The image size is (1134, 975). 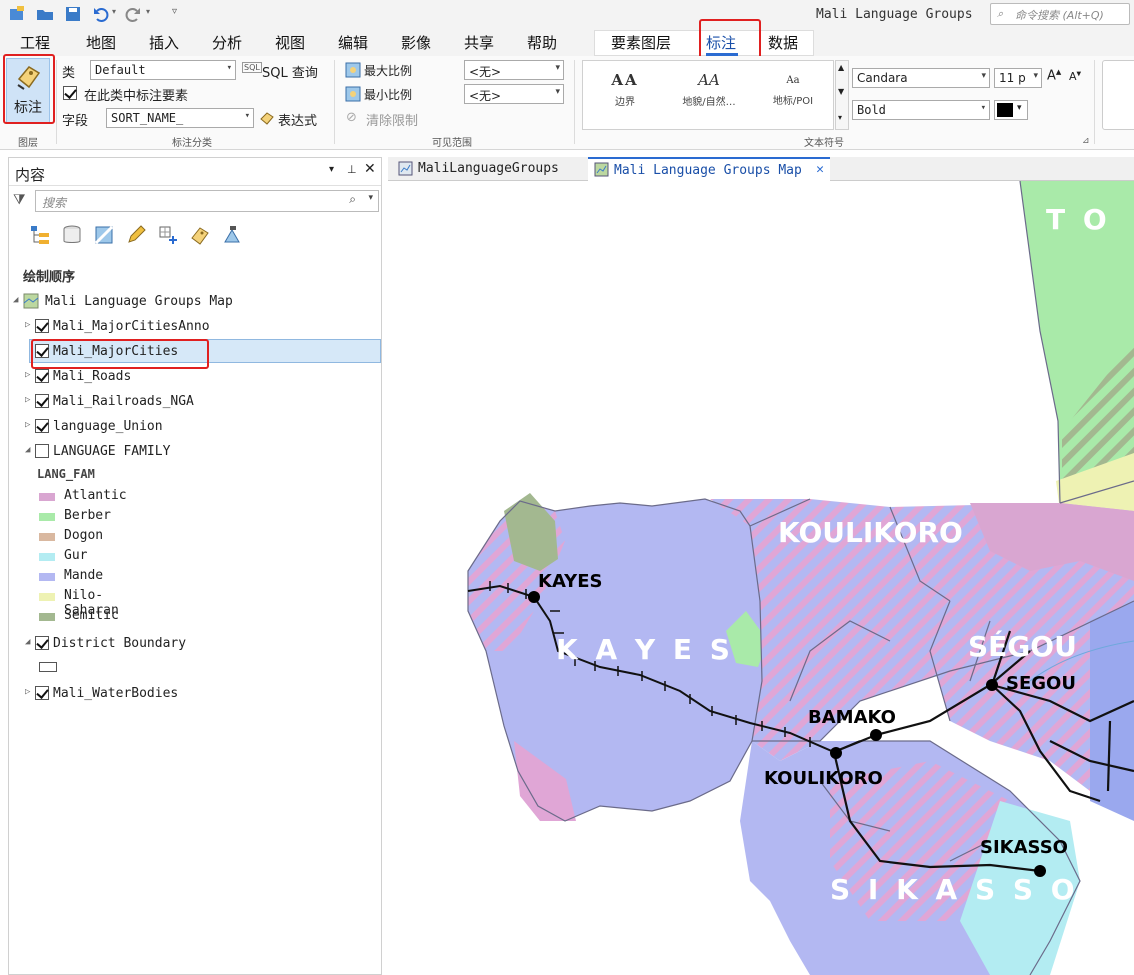 I want to click on group-label-layer: 图层, so click(x=28, y=143).